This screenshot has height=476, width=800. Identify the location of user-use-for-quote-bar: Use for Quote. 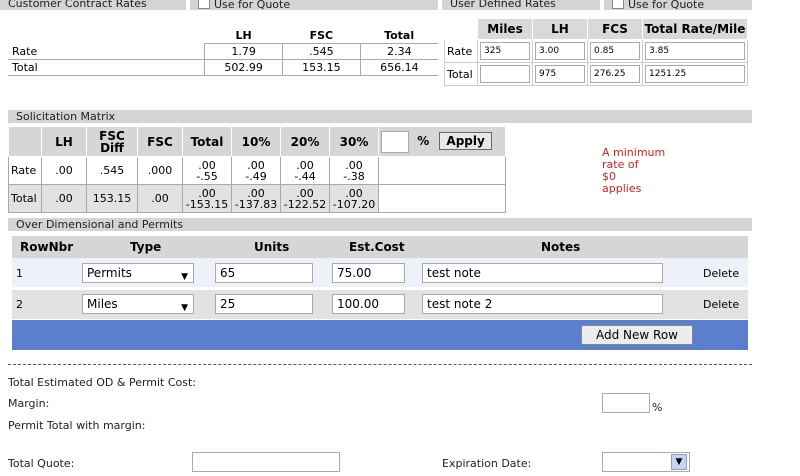
(678, 5).